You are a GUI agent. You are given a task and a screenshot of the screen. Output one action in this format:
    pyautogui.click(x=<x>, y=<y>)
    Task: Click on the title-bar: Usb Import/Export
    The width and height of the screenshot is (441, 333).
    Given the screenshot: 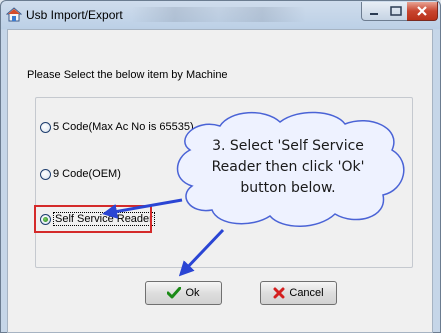 What is the action you would take?
    pyautogui.click(x=220, y=14)
    